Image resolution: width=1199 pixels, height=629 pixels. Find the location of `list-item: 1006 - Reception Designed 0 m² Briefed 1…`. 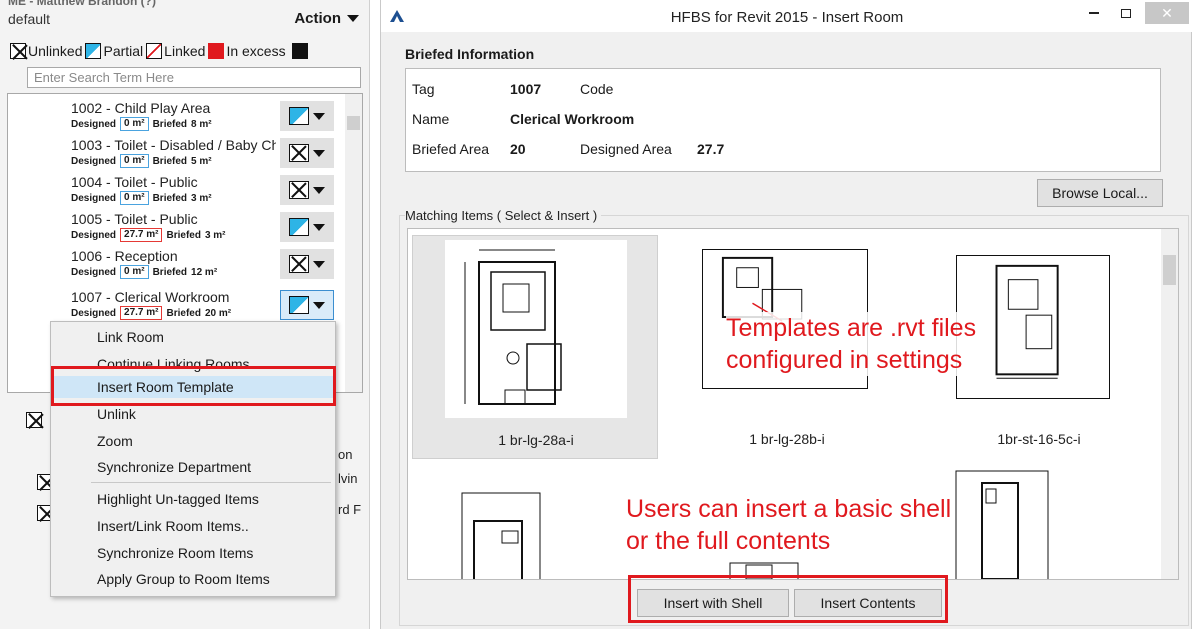

list-item: 1006 - Reception Designed 0 m² Briefed 1… is located at coordinates (177, 265).